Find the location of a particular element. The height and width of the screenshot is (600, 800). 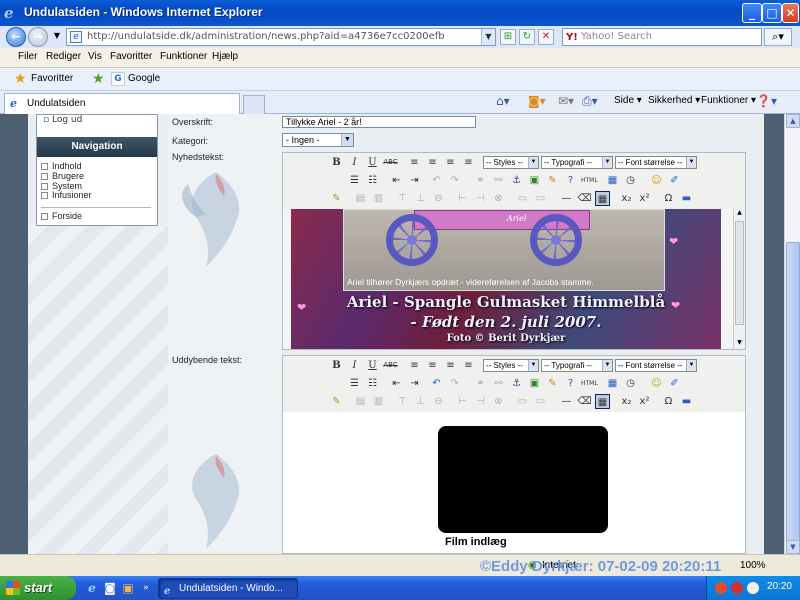

bold-button: B is located at coordinates (336, 365).